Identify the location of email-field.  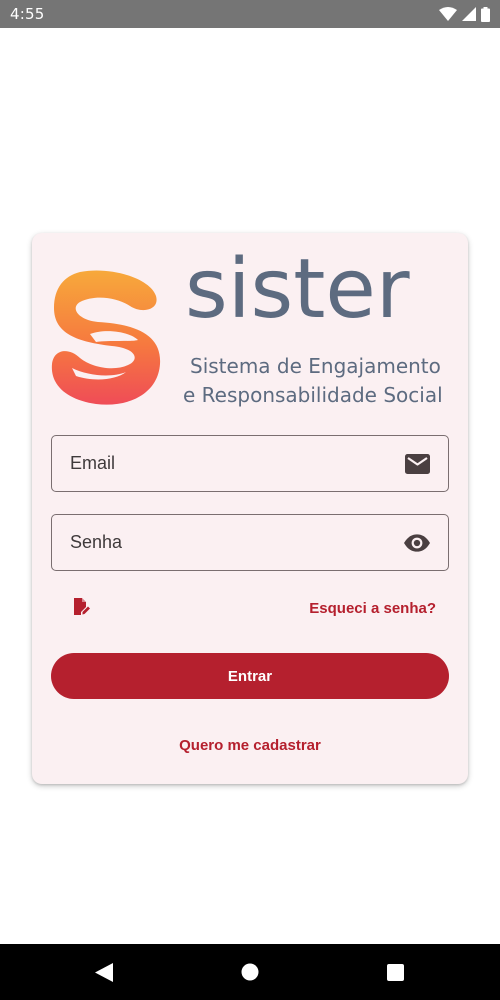
(250, 463).